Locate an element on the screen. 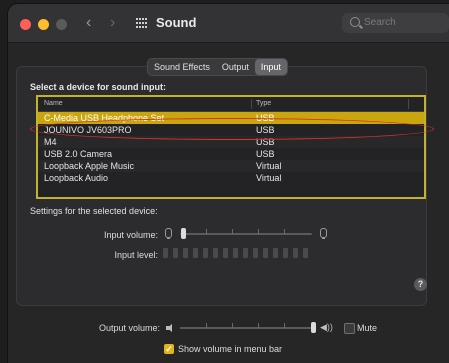 The width and height of the screenshot is (449, 363). search-icon is located at coordinates (355, 22).